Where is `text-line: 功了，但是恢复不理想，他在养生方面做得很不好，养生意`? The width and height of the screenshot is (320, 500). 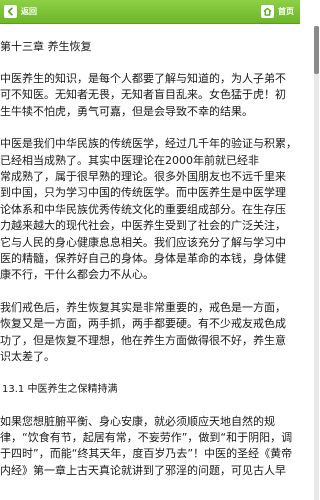
text-line: 功了，但是恢复不理想，他在养生方面做得很不好，养生意 is located at coordinates (143, 340).